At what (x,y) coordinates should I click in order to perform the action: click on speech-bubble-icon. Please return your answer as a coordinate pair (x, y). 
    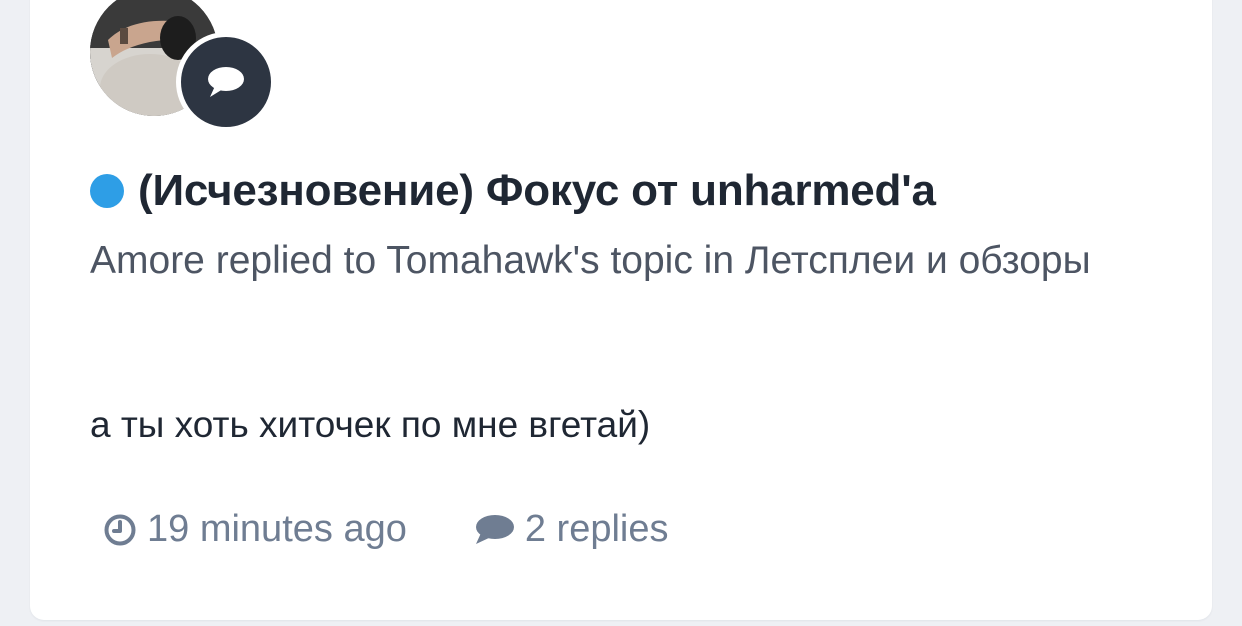
    Looking at the image, I should click on (226, 82).